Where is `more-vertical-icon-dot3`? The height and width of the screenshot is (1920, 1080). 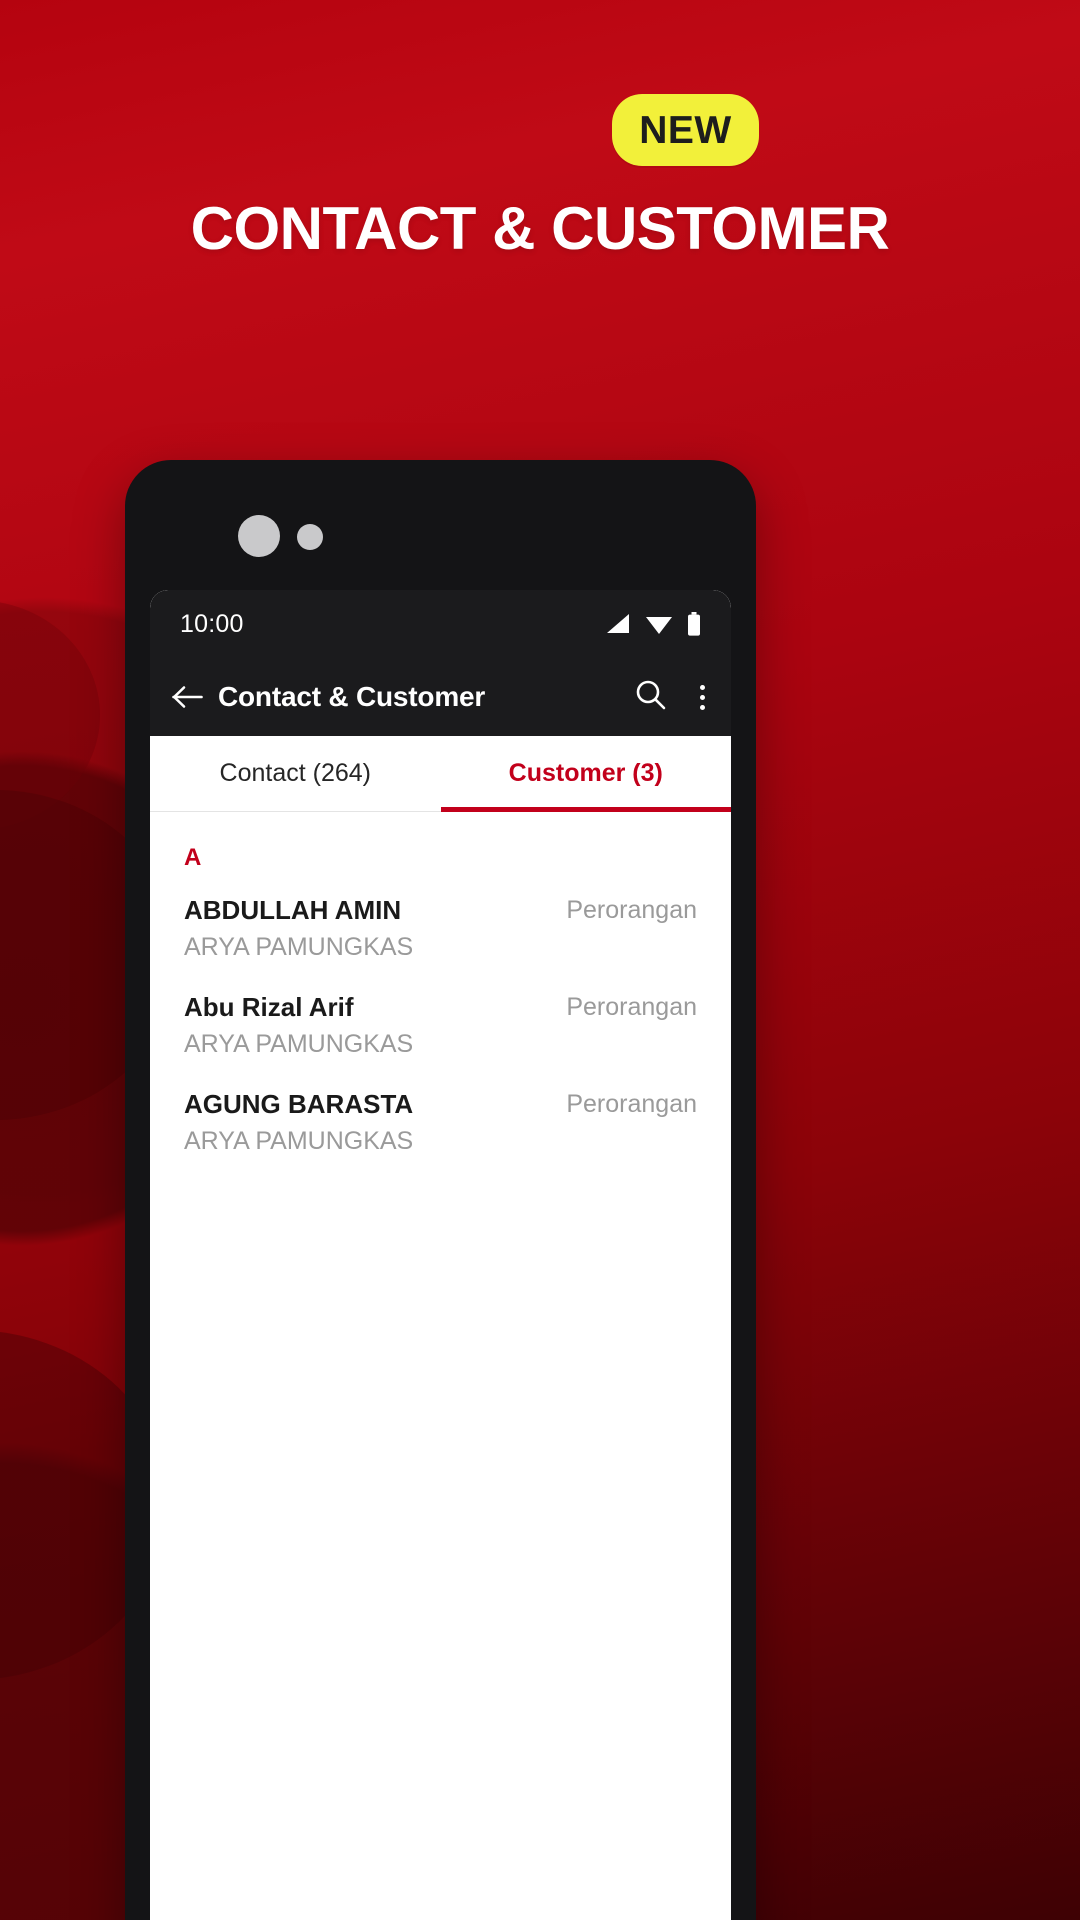 more-vertical-icon-dot3 is located at coordinates (702, 707).